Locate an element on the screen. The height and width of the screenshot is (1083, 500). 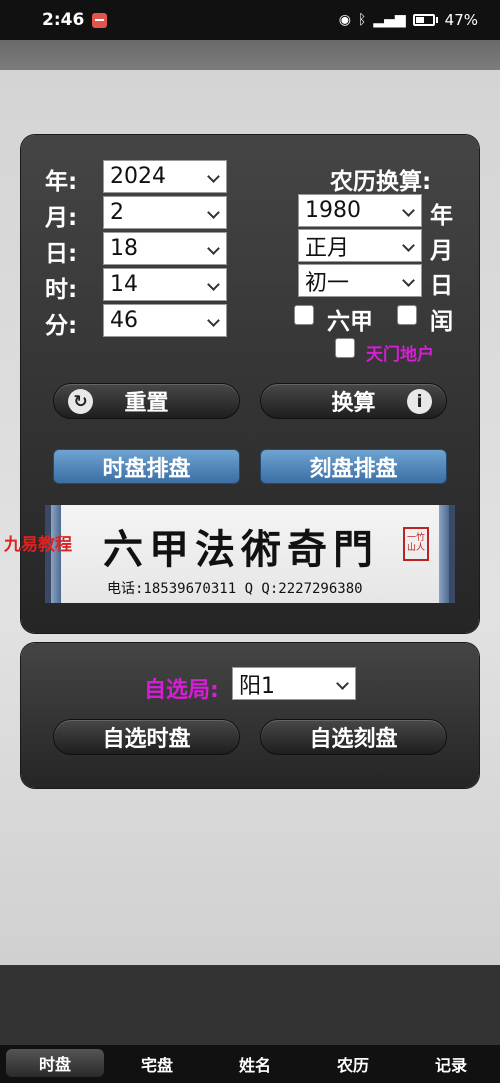
signal-icon: ▂▄▆ is located at coordinates (389, 20).